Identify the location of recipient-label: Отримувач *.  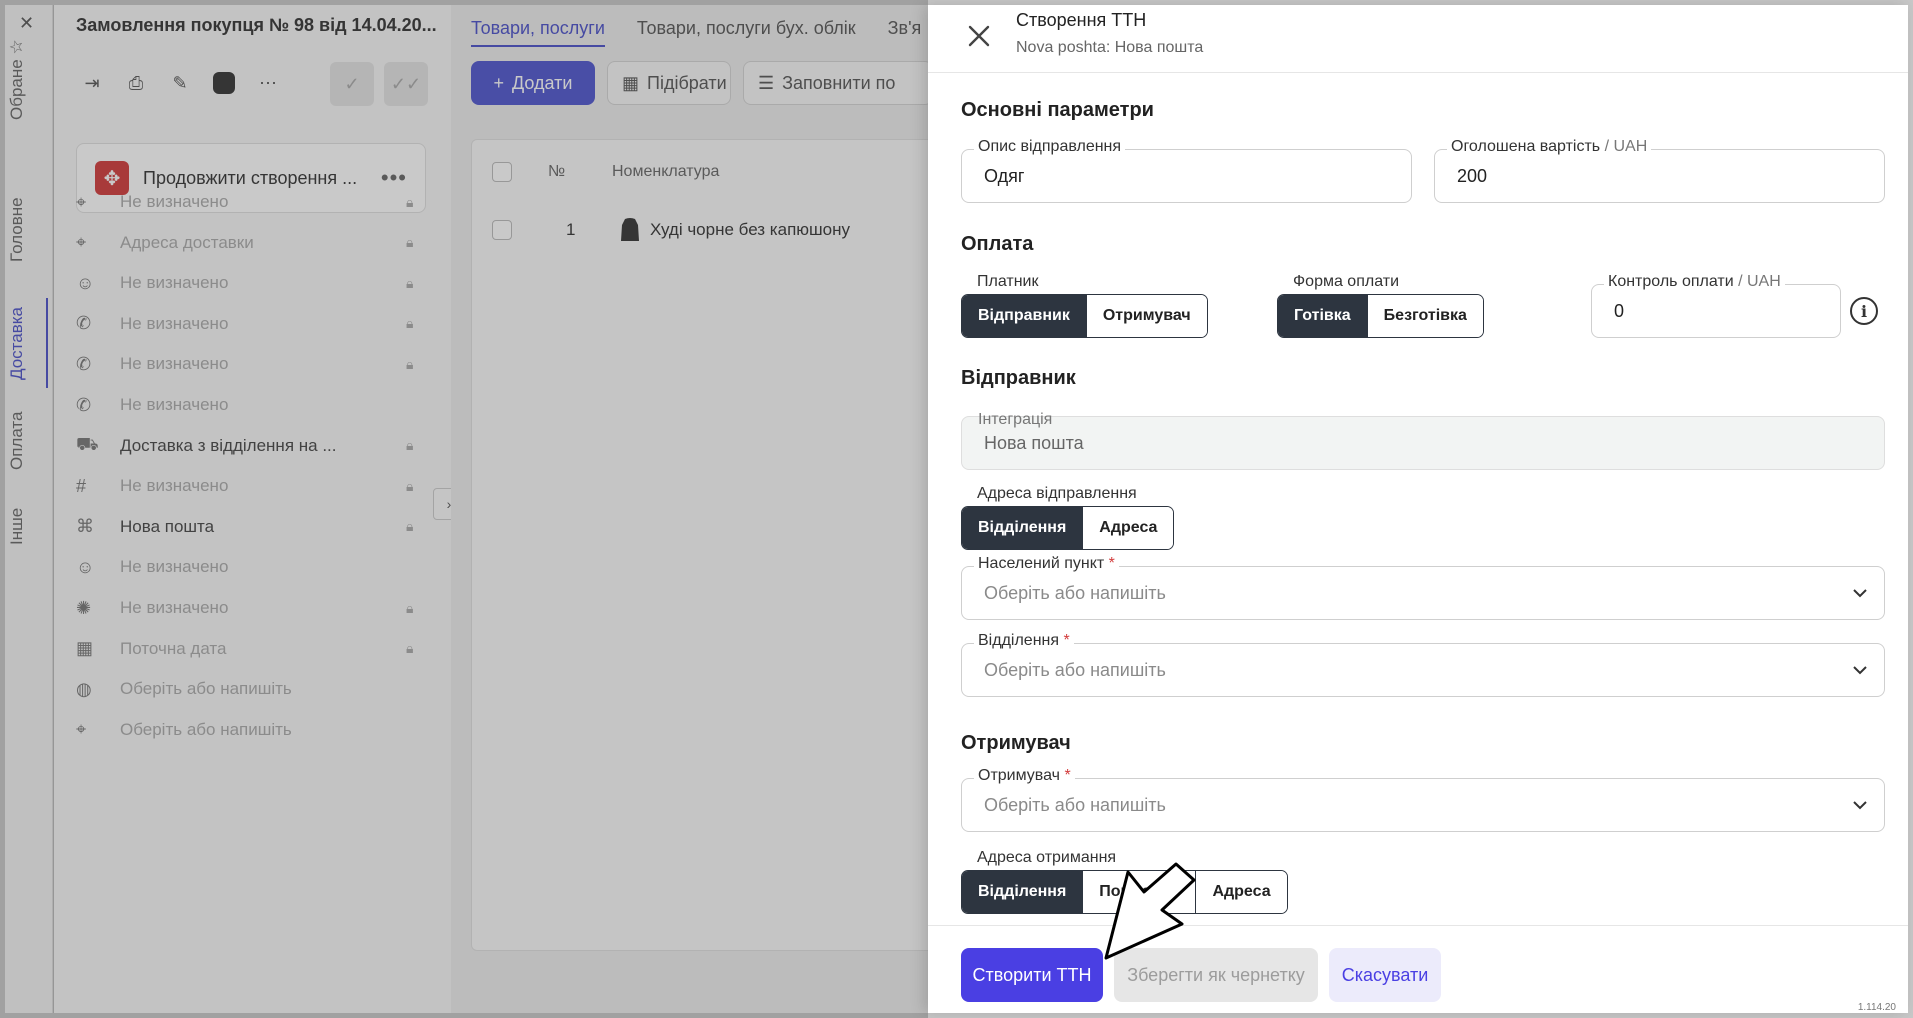
(1024, 776).